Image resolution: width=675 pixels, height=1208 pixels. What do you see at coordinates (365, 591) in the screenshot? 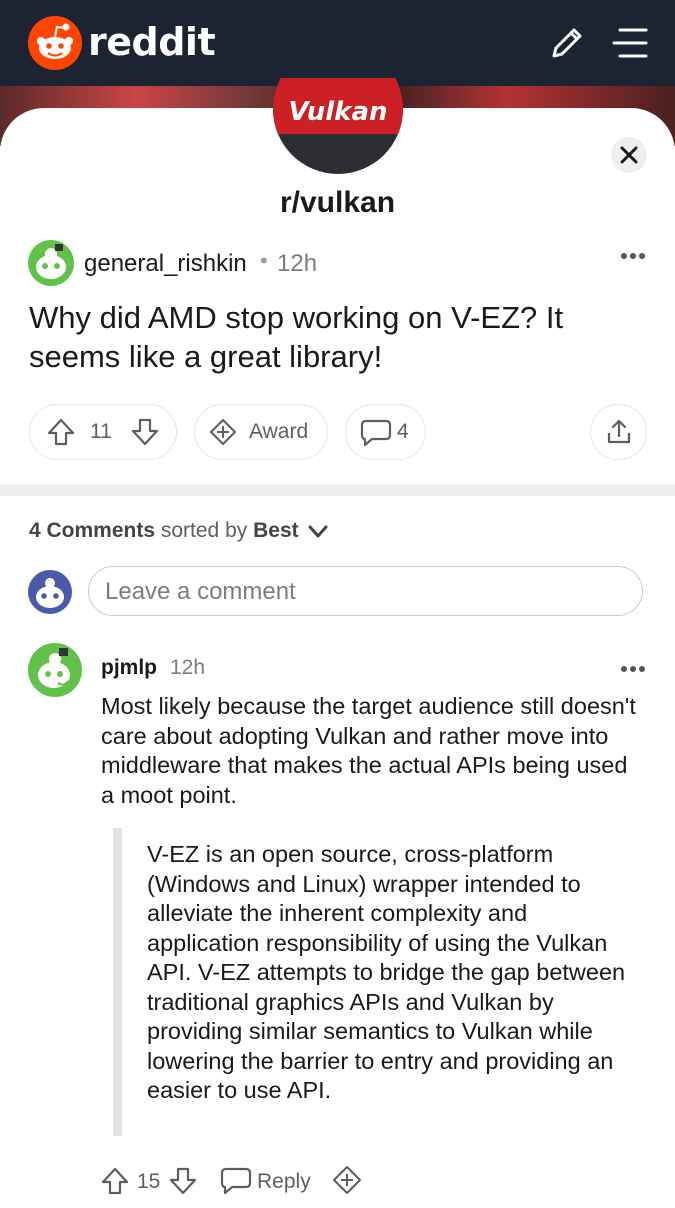
I see `comment-input: Leave a comment` at bounding box center [365, 591].